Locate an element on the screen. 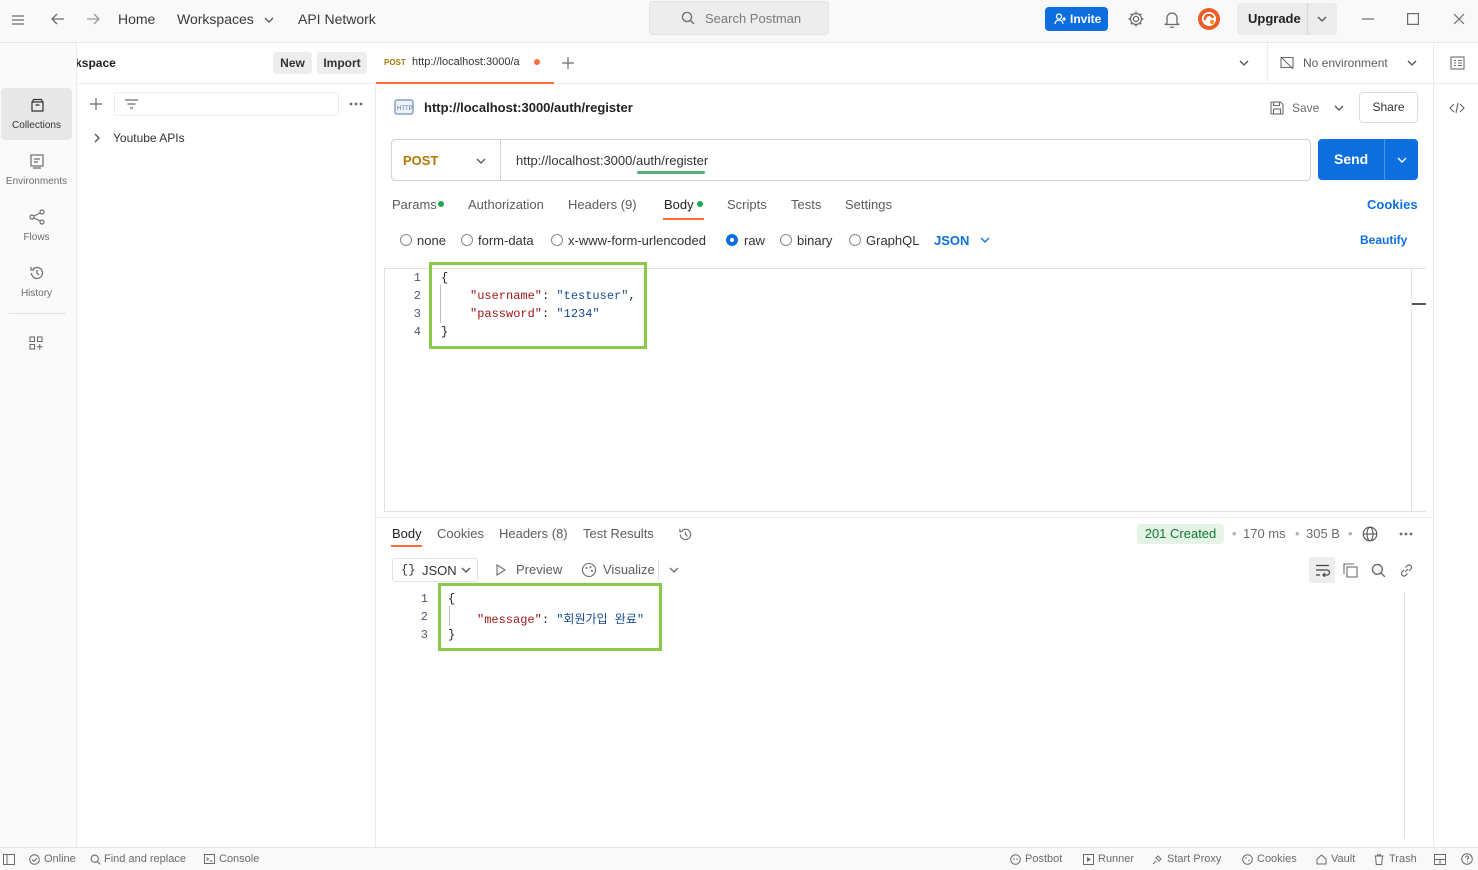 The width and height of the screenshot is (1478, 870). notification-bell-icon is located at coordinates (1172, 19).